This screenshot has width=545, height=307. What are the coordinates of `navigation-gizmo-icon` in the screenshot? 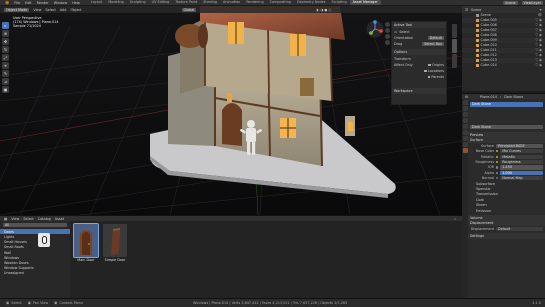 It's located at (375, 29).